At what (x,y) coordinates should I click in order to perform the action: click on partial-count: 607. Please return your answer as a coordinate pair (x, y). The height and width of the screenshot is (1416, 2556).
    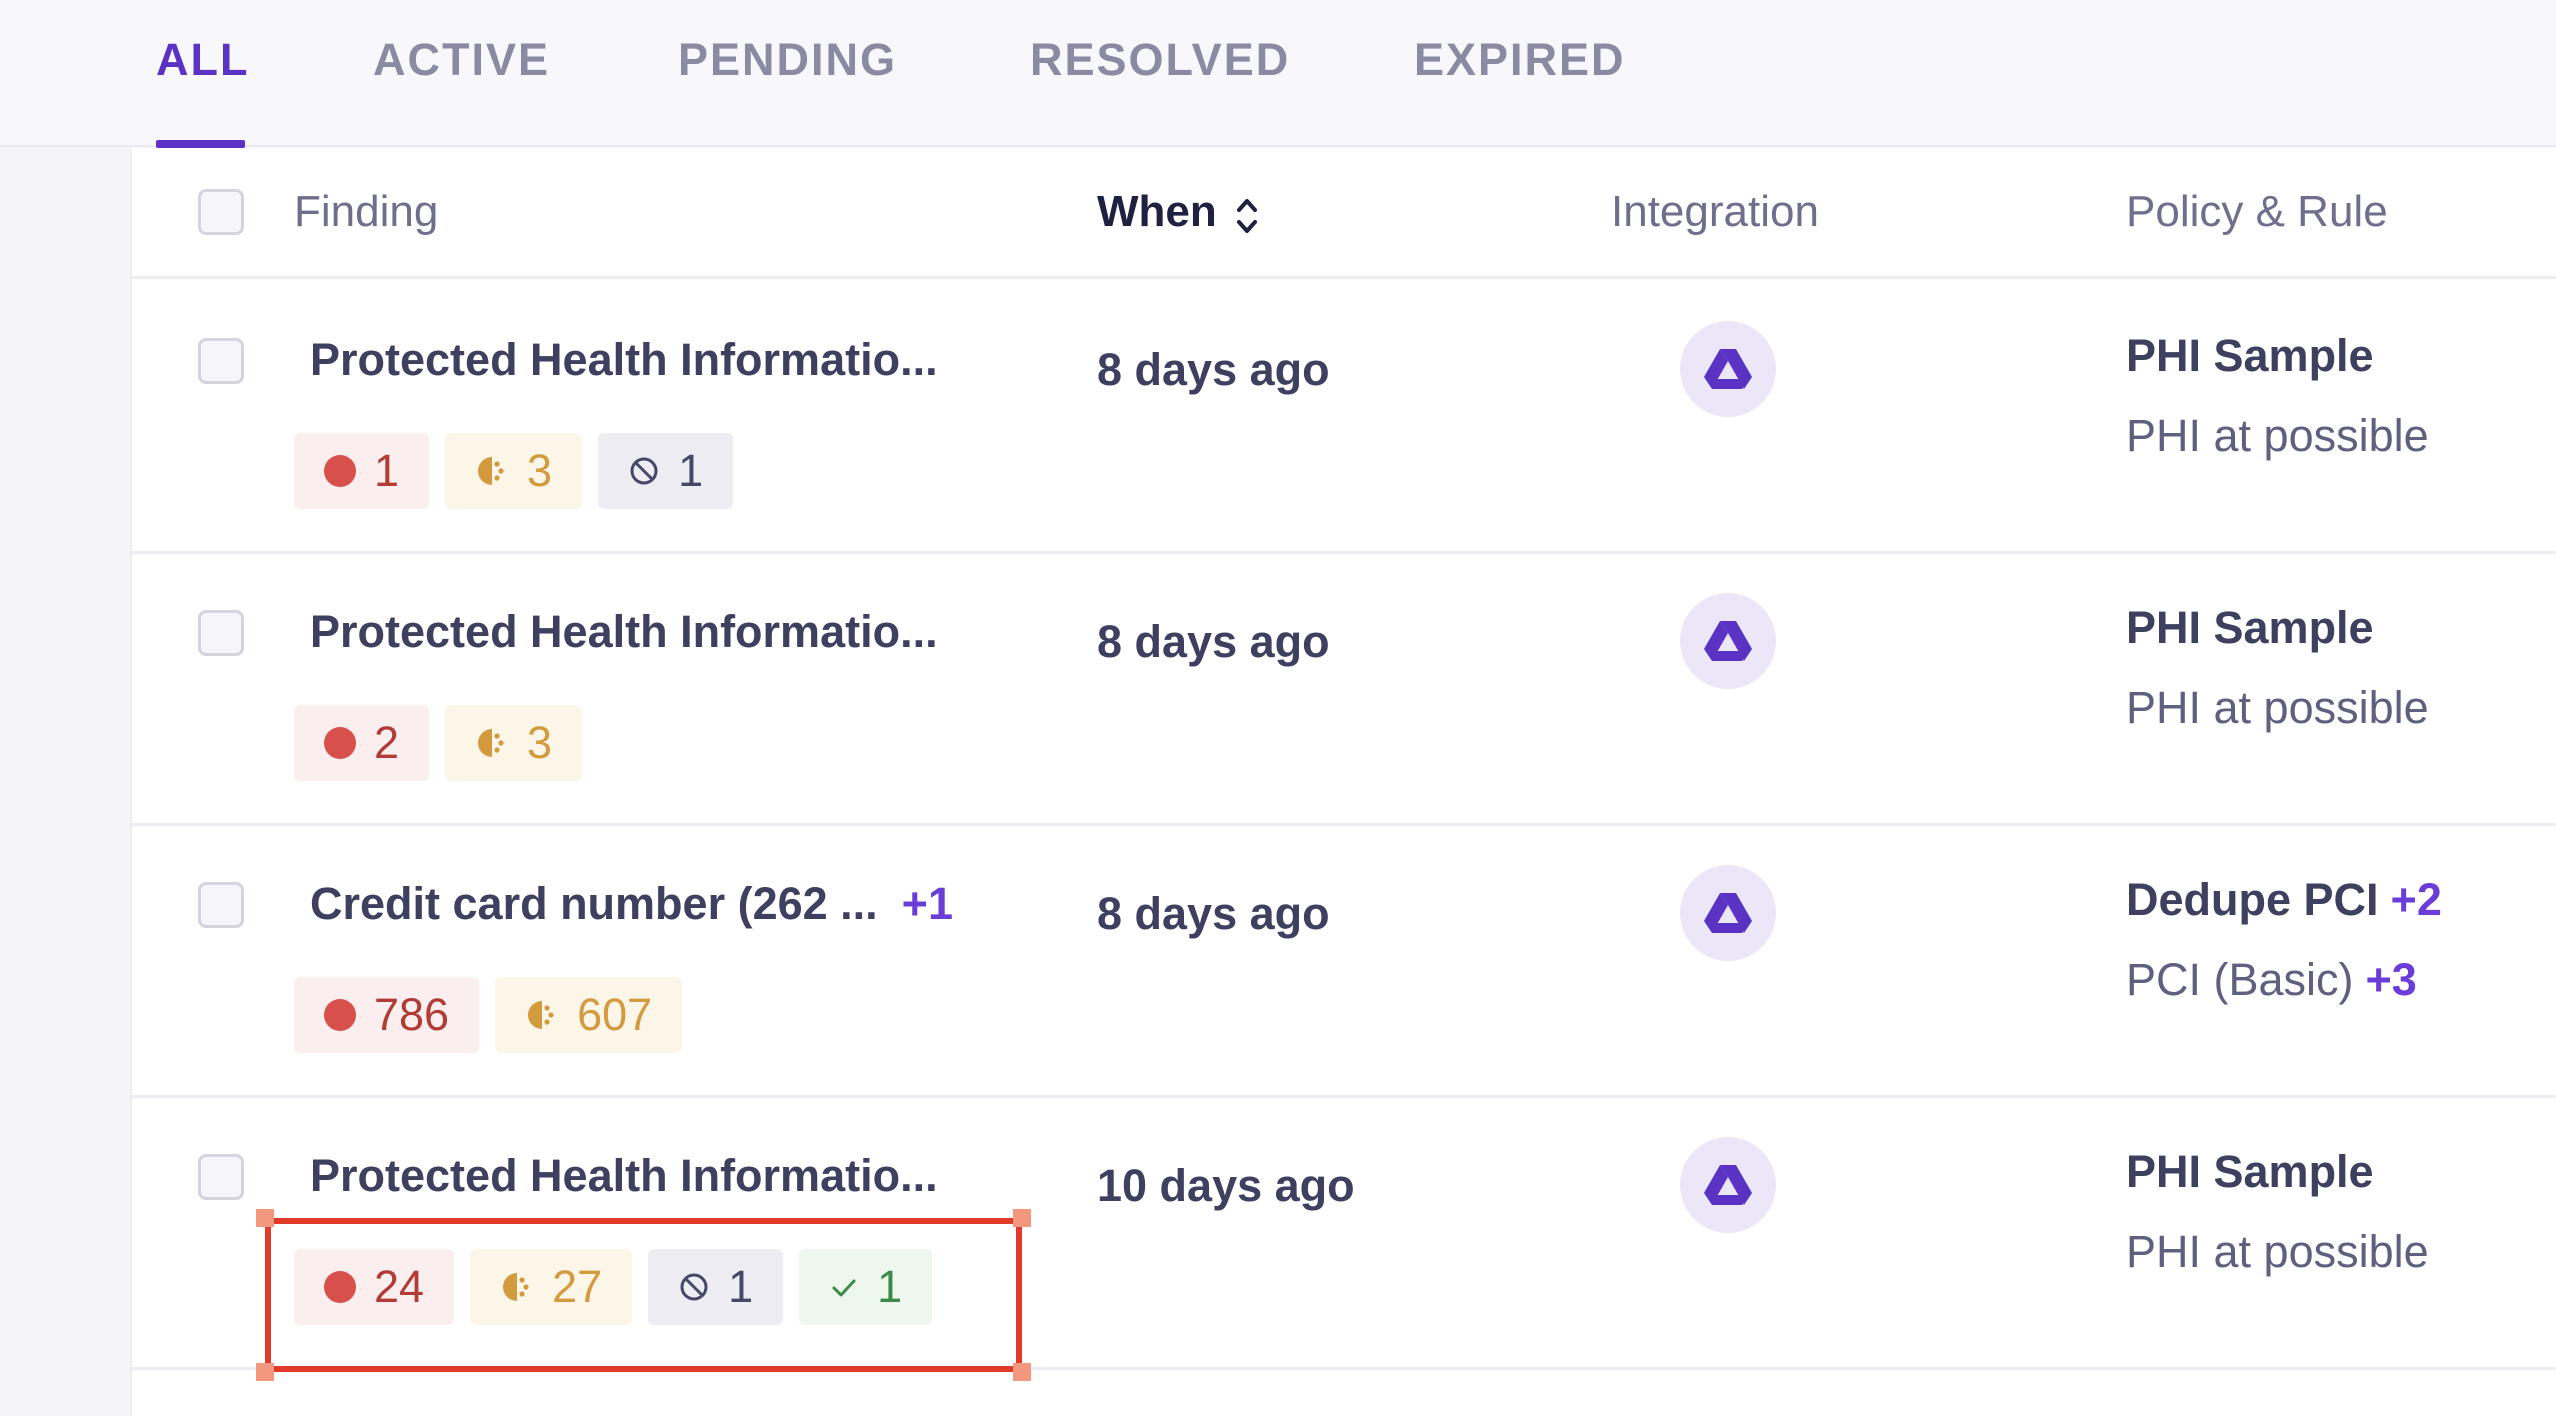
    Looking at the image, I should click on (615, 1014).